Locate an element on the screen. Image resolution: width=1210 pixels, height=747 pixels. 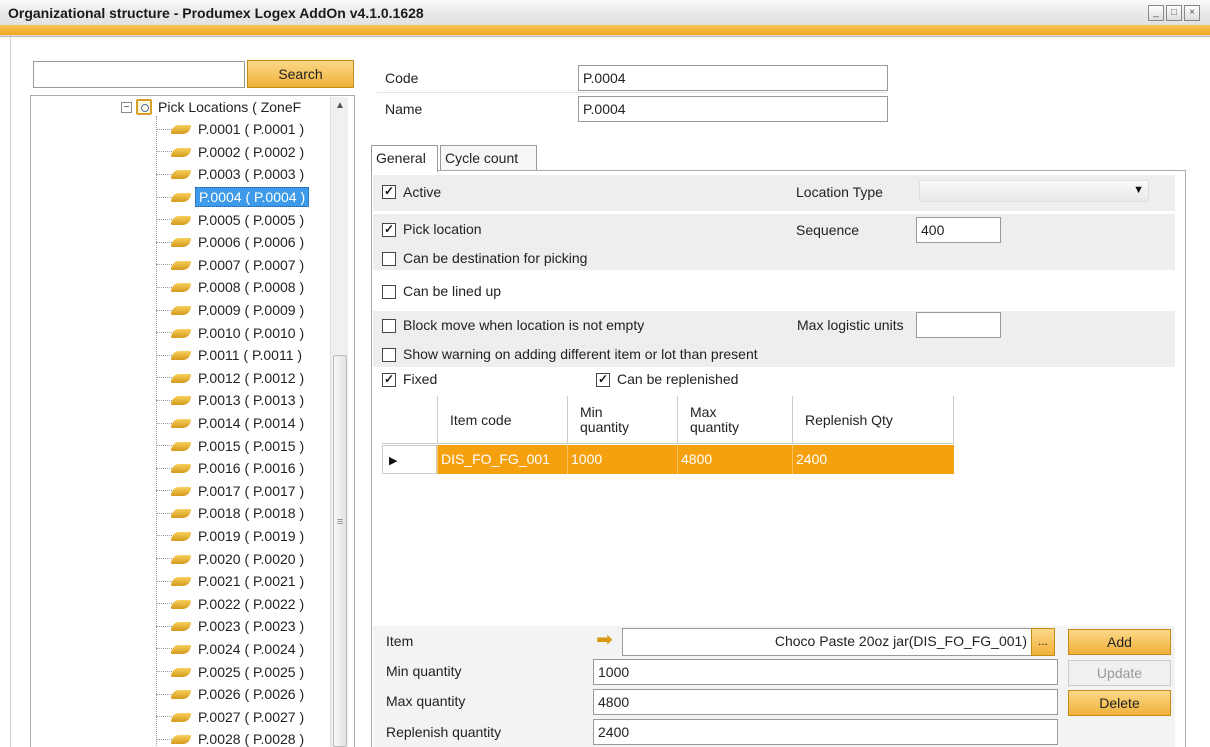
tree-item: P.0006 ( P.0006 ) is located at coordinates (232, 242).